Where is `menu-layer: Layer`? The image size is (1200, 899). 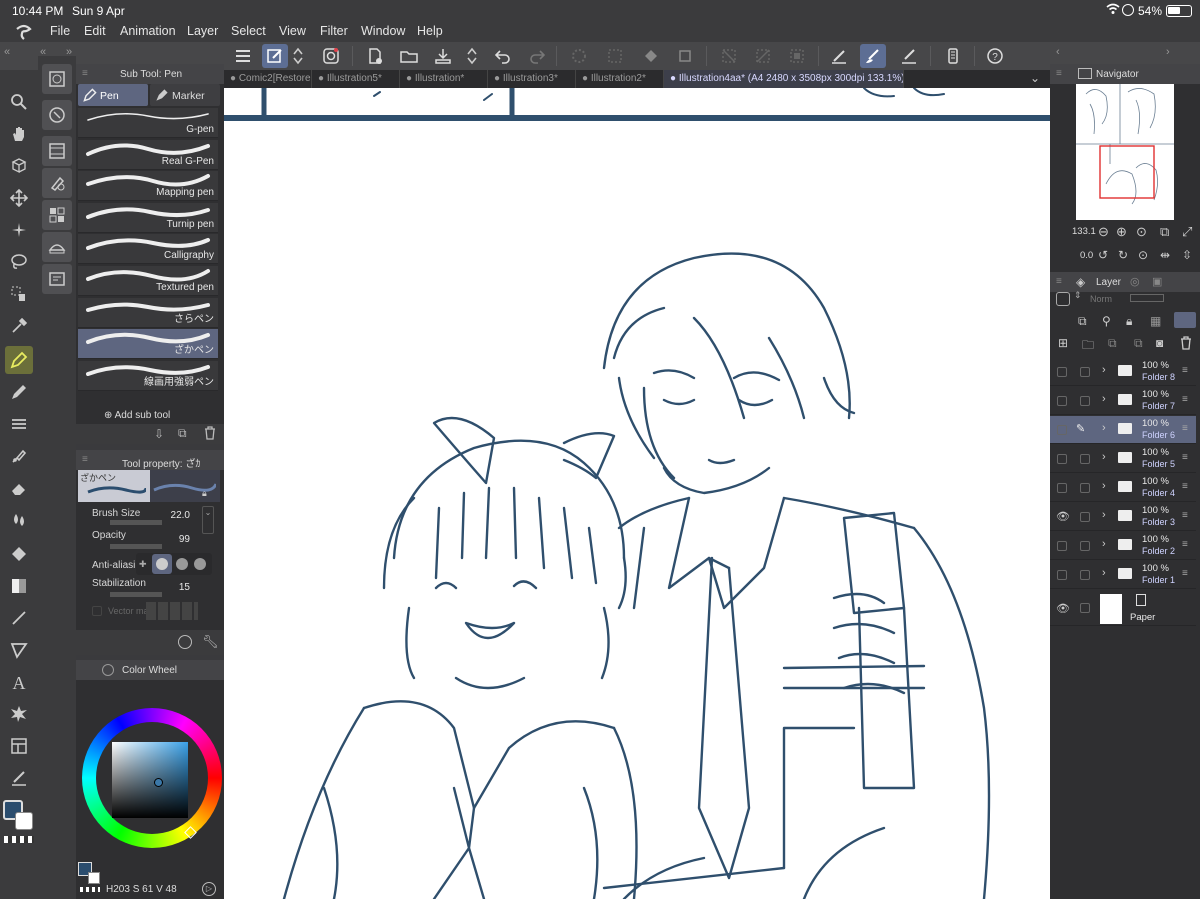 menu-layer: Layer is located at coordinates (202, 31).